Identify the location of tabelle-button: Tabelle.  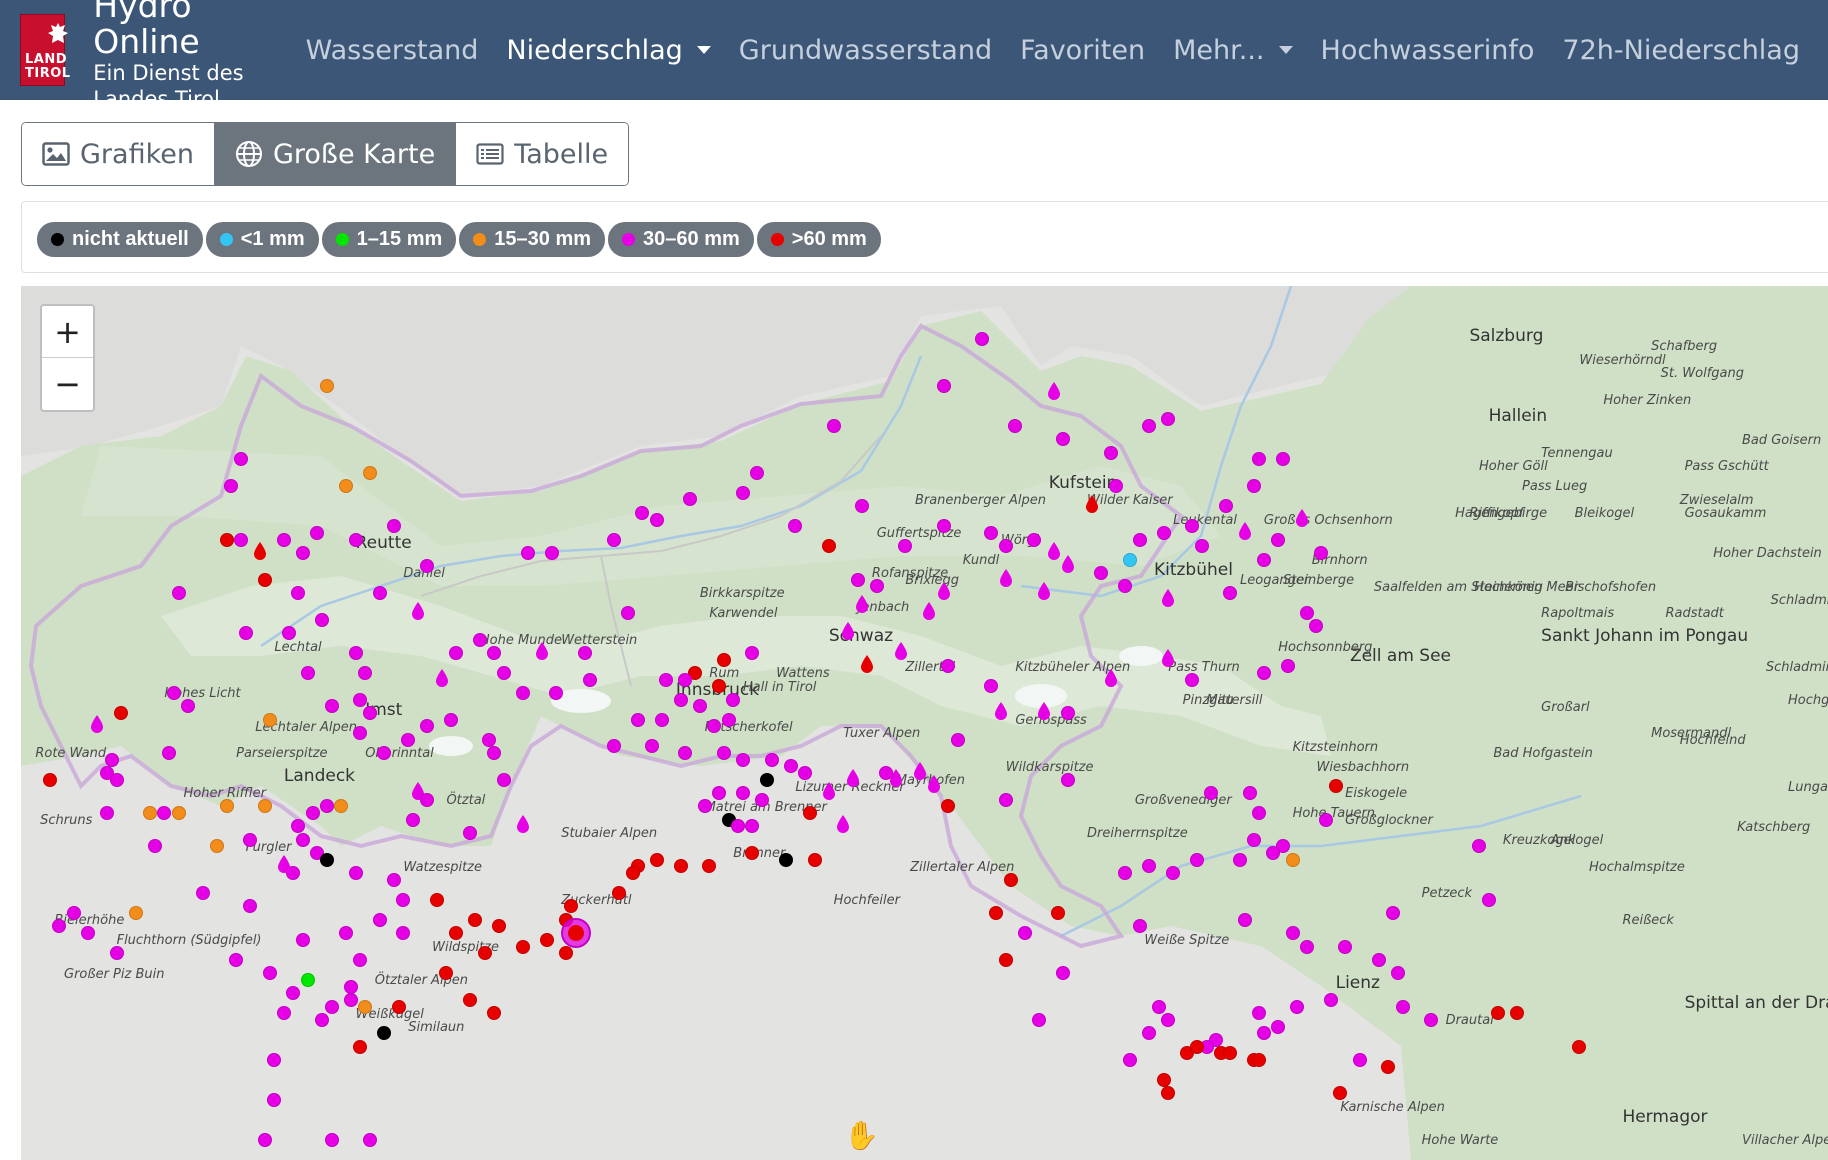
(542, 154).